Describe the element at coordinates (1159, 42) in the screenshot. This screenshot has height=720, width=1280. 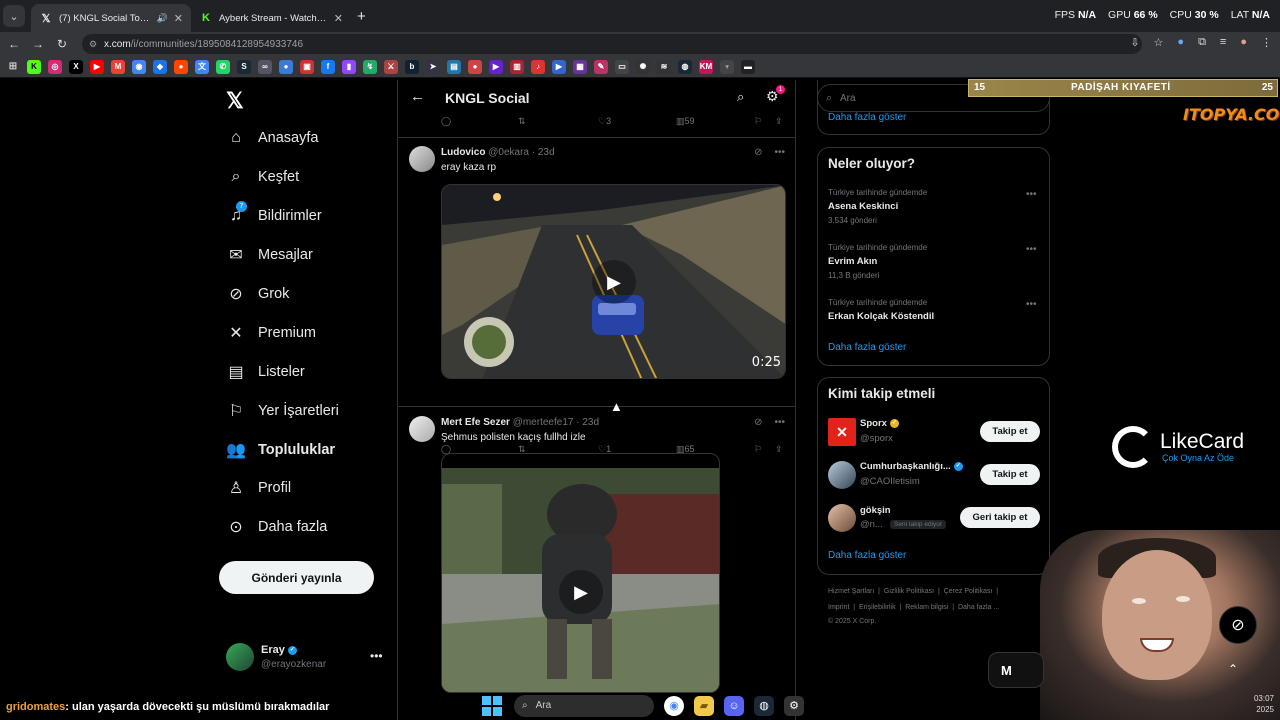
I see `star-icon: ☆` at that location.